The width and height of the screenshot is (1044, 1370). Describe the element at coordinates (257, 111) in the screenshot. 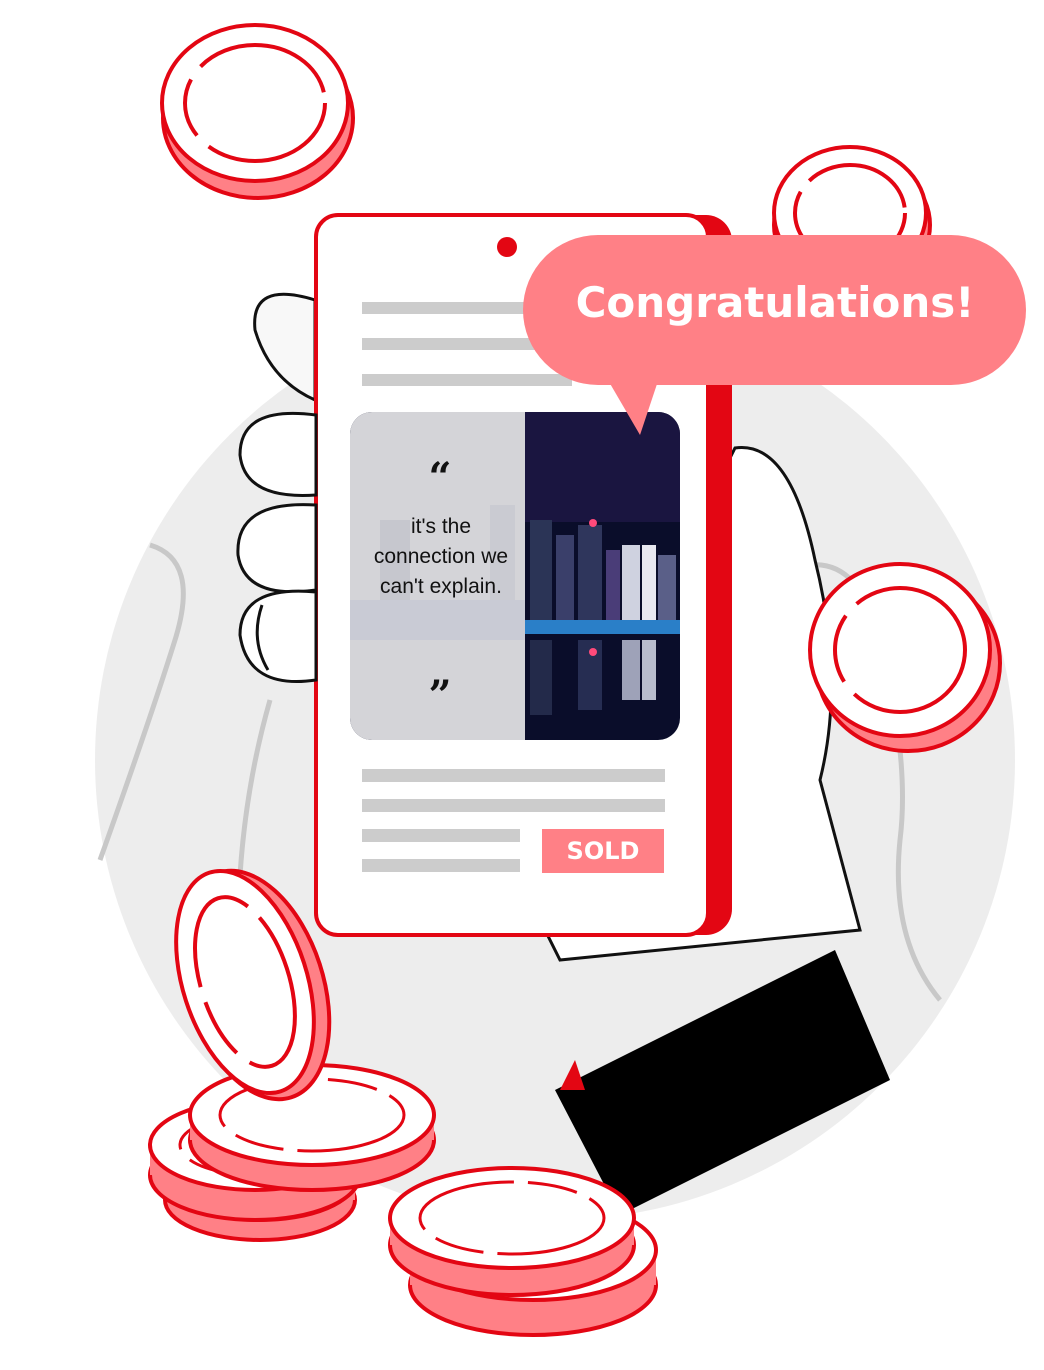

I see `coin-icon` at that location.